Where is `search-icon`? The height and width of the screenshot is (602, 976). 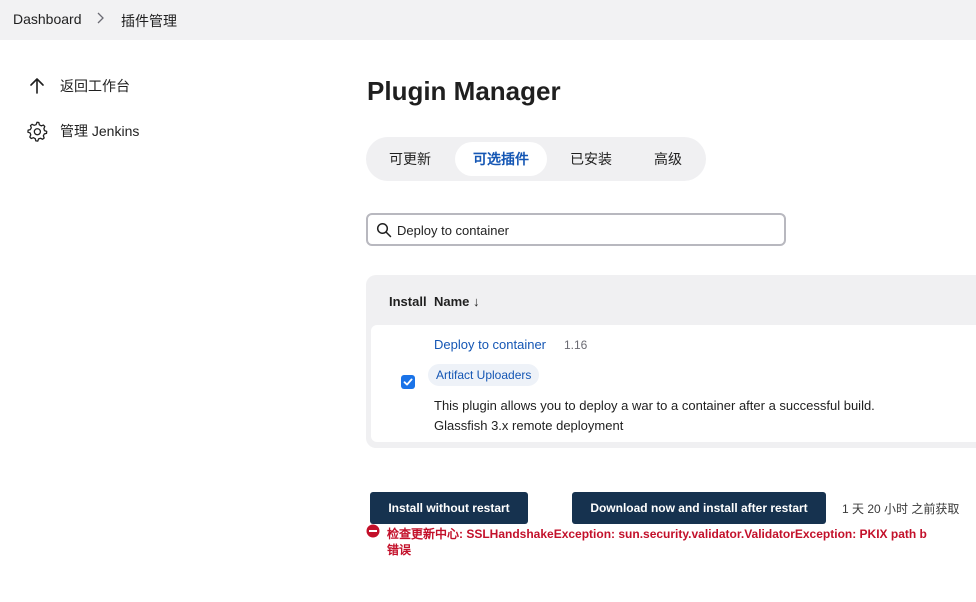
search-icon is located at coordinates (384, 230).